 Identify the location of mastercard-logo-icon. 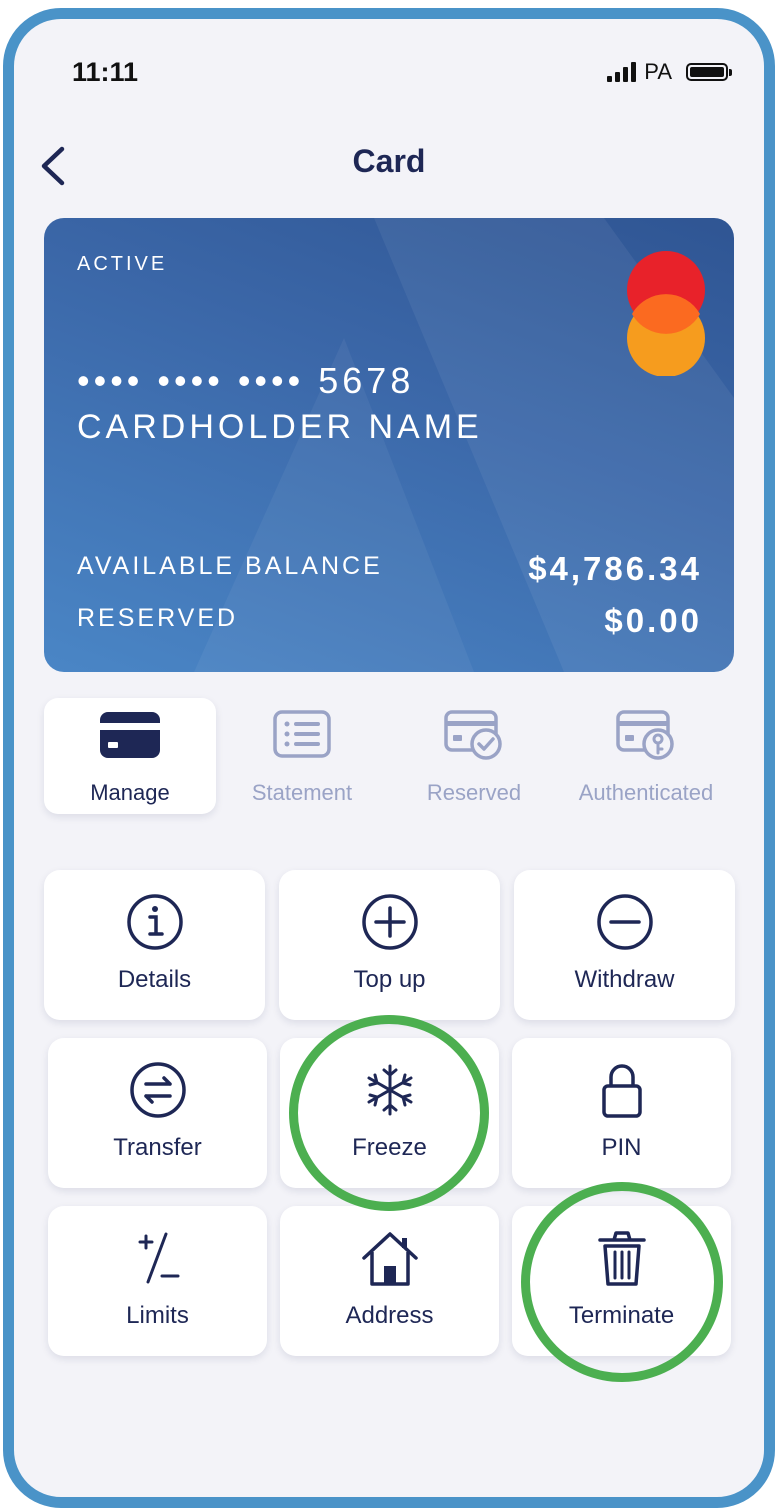
(666, 311).